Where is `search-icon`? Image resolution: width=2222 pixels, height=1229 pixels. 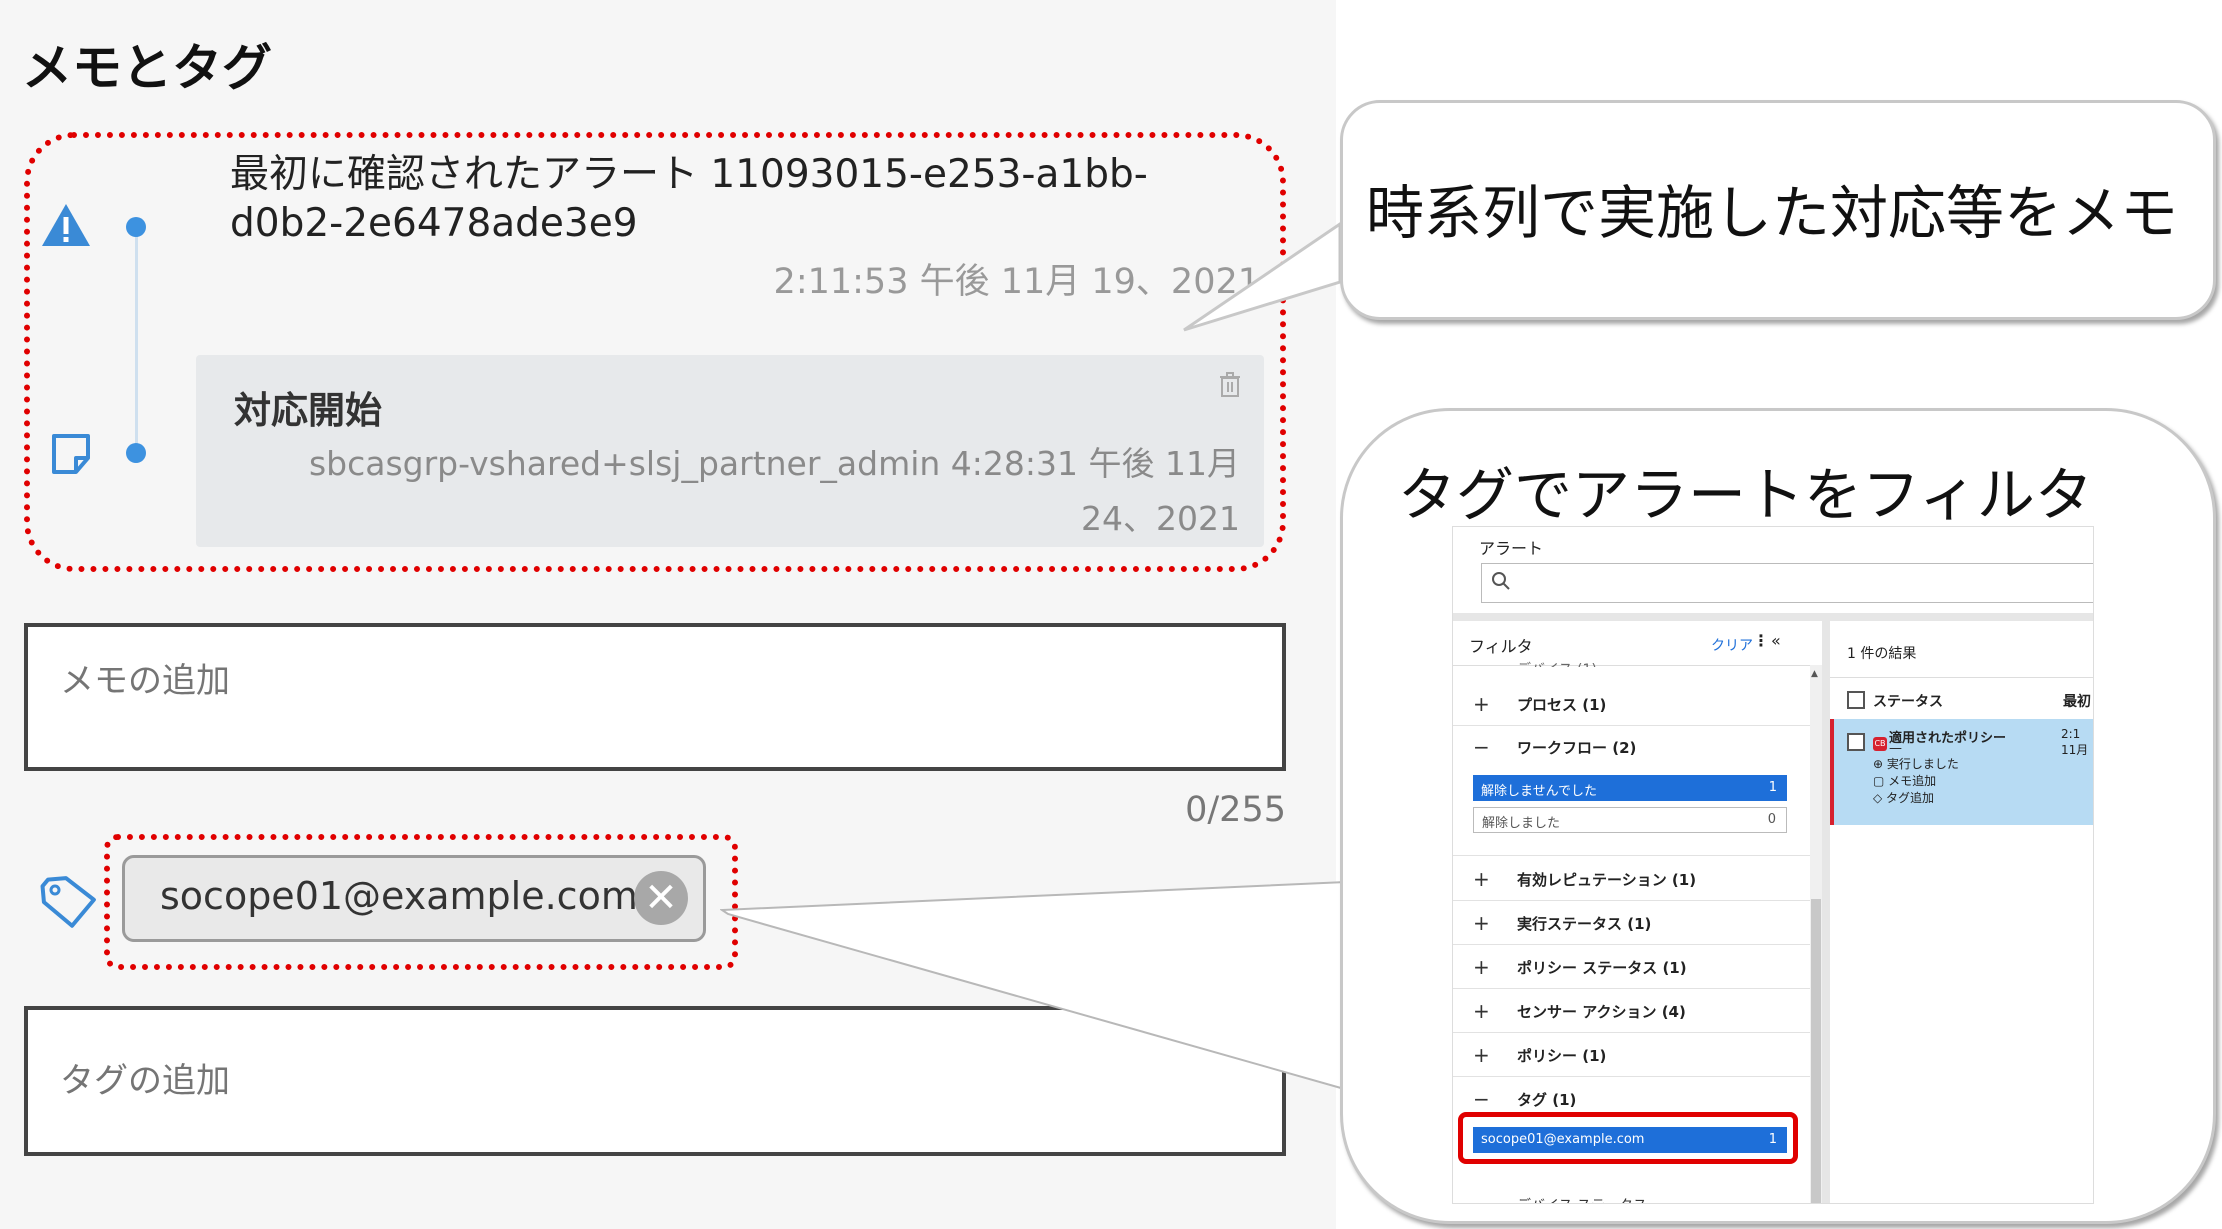
search-icon is located at coordinates (1501, 583).